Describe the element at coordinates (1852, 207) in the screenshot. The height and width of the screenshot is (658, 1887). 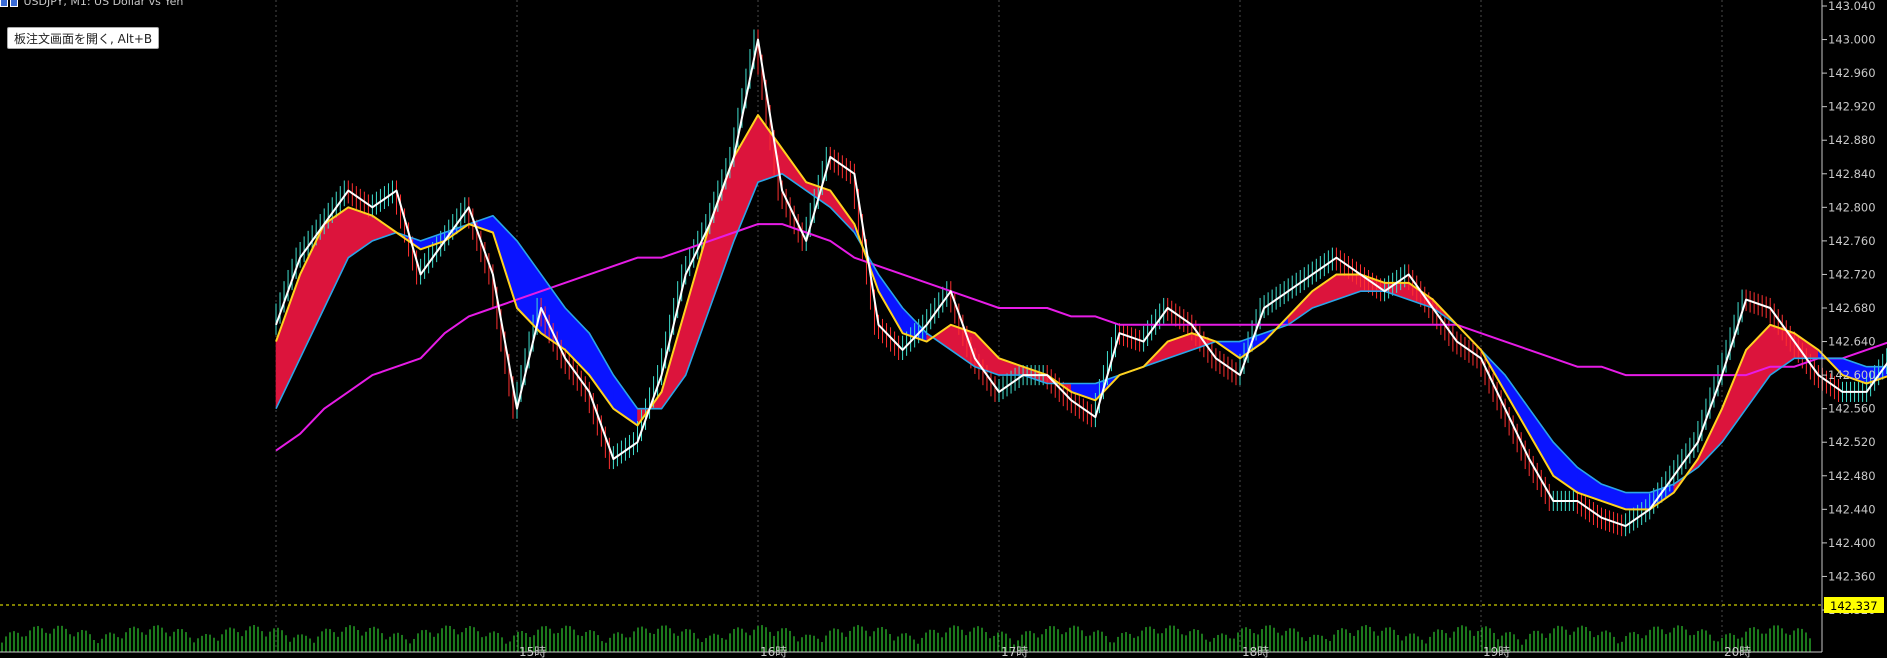
I see `price-tick-label: 142.800` at that location.